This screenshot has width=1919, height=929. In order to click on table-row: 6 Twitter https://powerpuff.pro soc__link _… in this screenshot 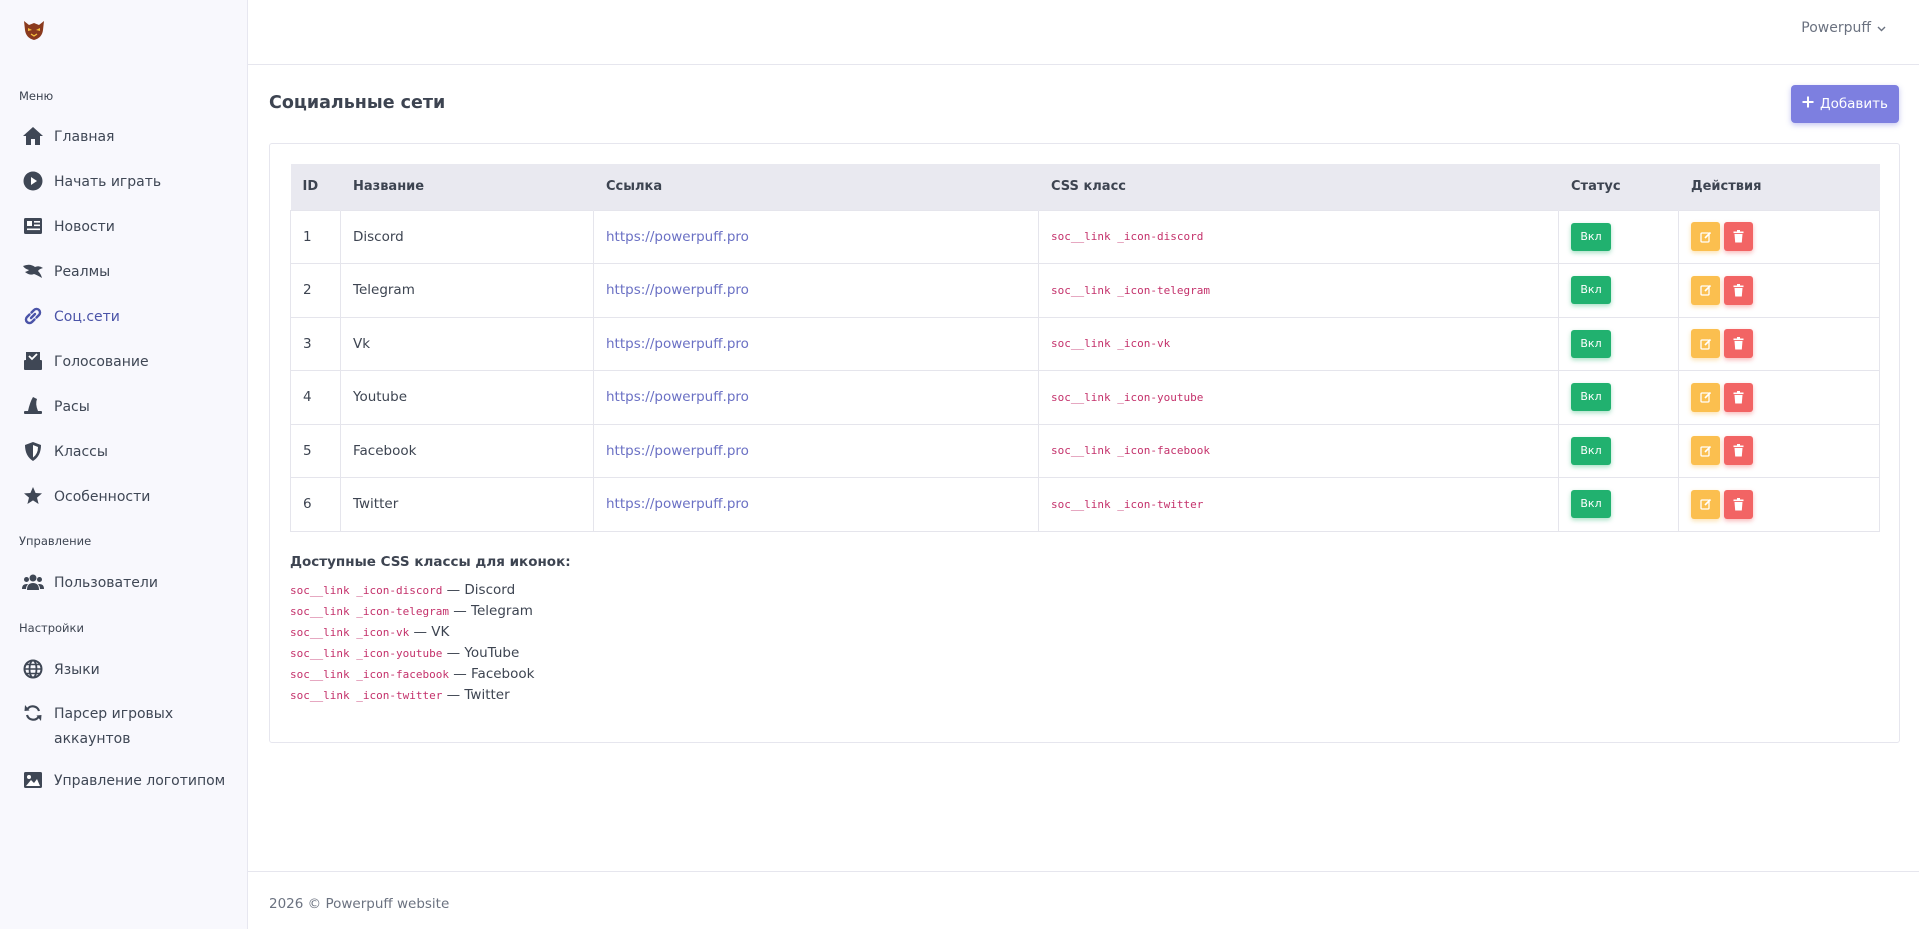, I will do `click(1085, 504)`.